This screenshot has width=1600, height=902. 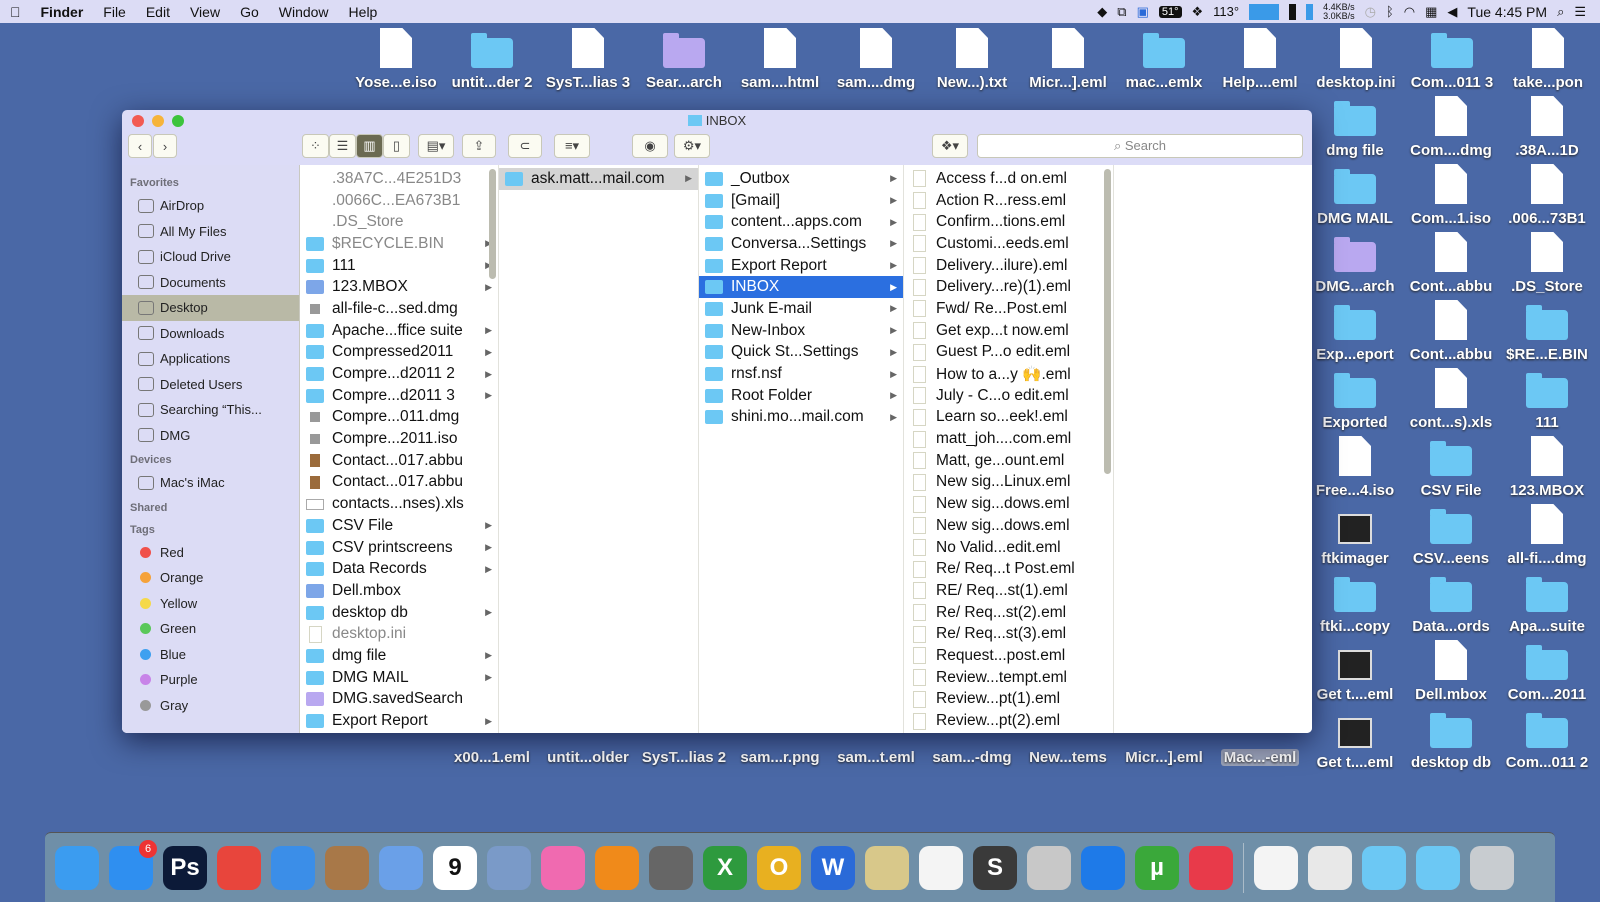 What do you see at coordinates (1008, 548) in the screenshot?
I see `file-row: No Valid...edit.eml` at bounding box center [1008, 548].